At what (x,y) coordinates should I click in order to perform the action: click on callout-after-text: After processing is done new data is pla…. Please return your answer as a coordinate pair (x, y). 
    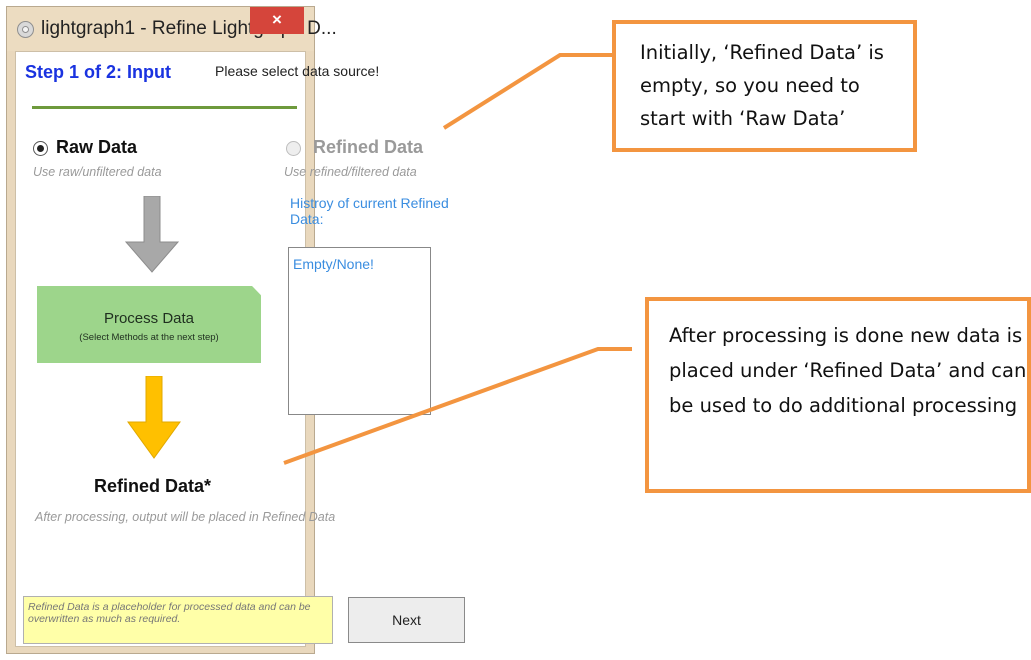
    Looking at the image, I should click on (848, 370).